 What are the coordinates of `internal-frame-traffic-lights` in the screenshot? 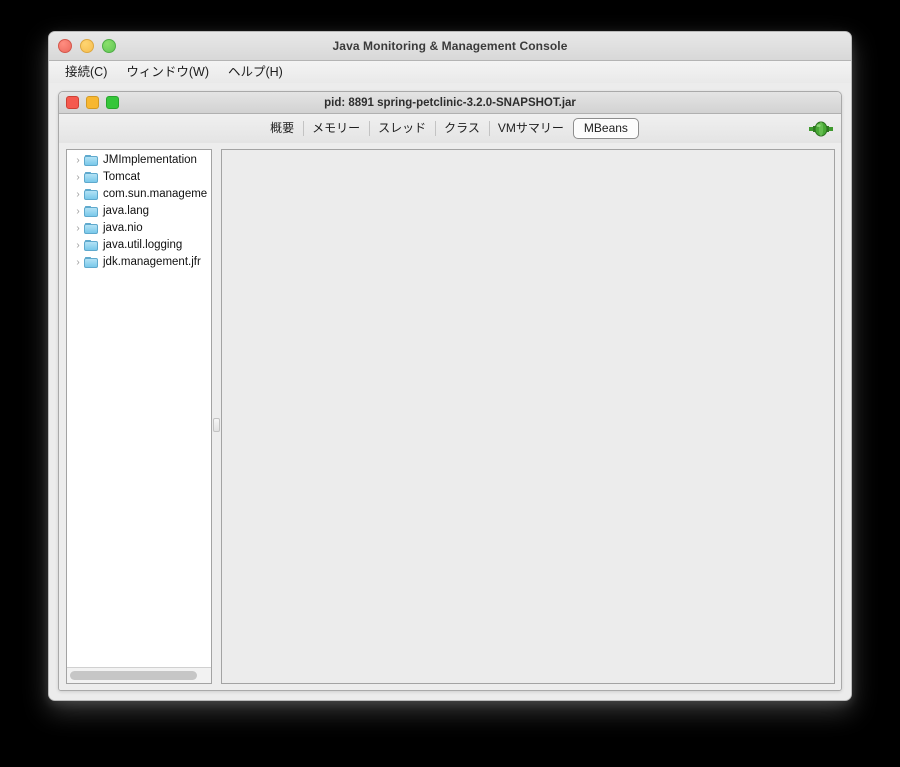 It's located at (92, 102).